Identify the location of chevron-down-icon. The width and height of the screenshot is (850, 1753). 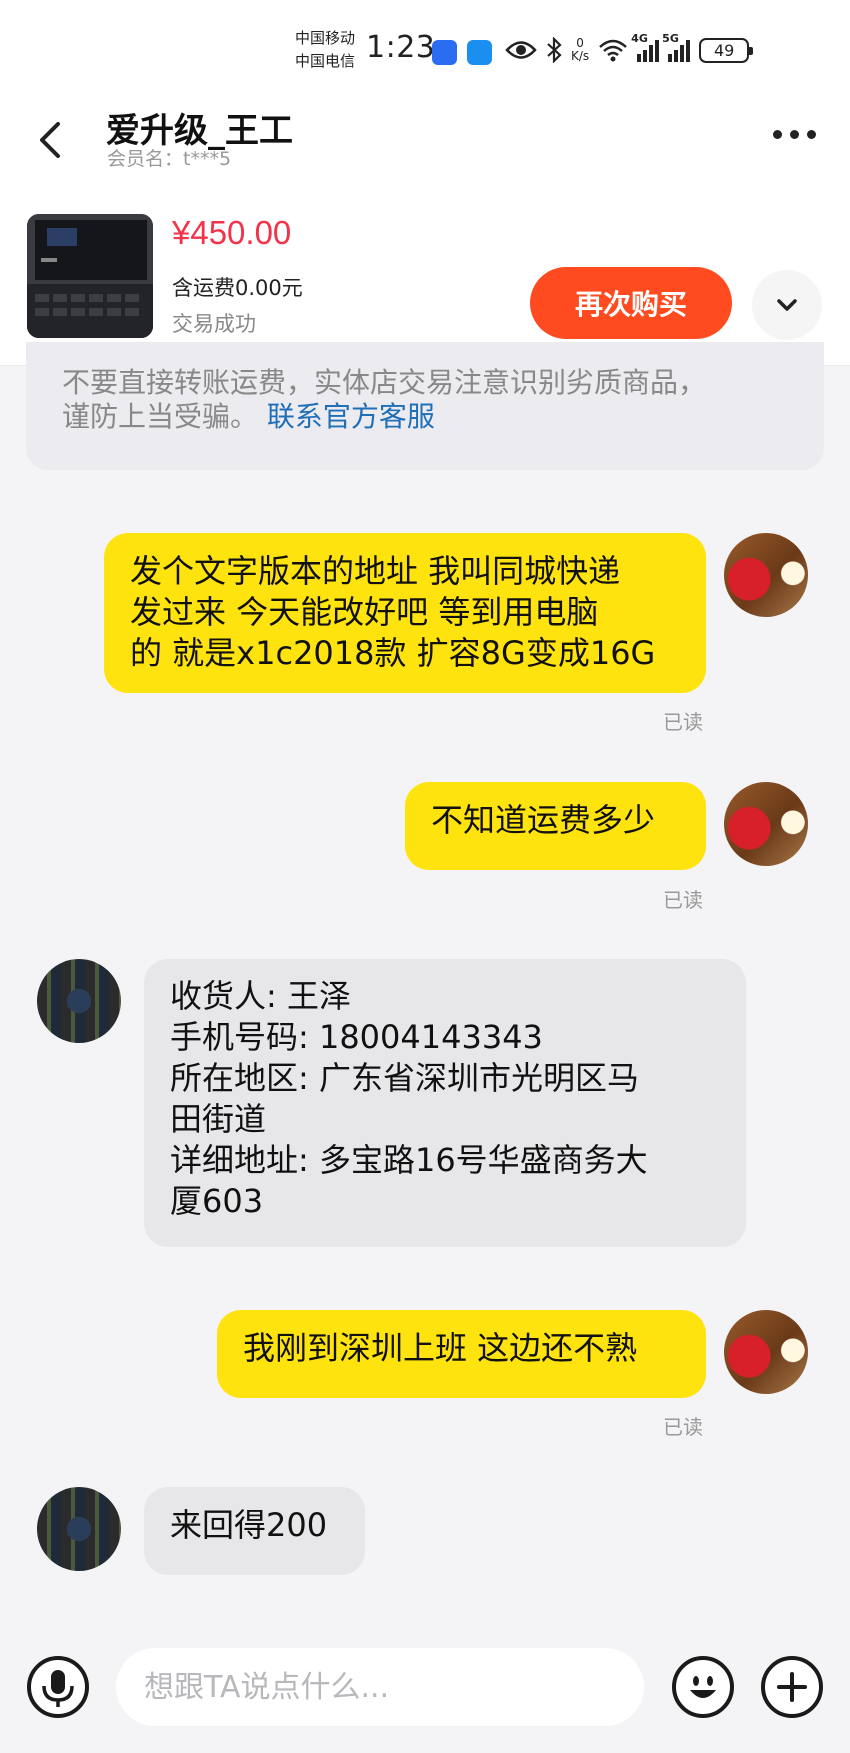
(787, 305).